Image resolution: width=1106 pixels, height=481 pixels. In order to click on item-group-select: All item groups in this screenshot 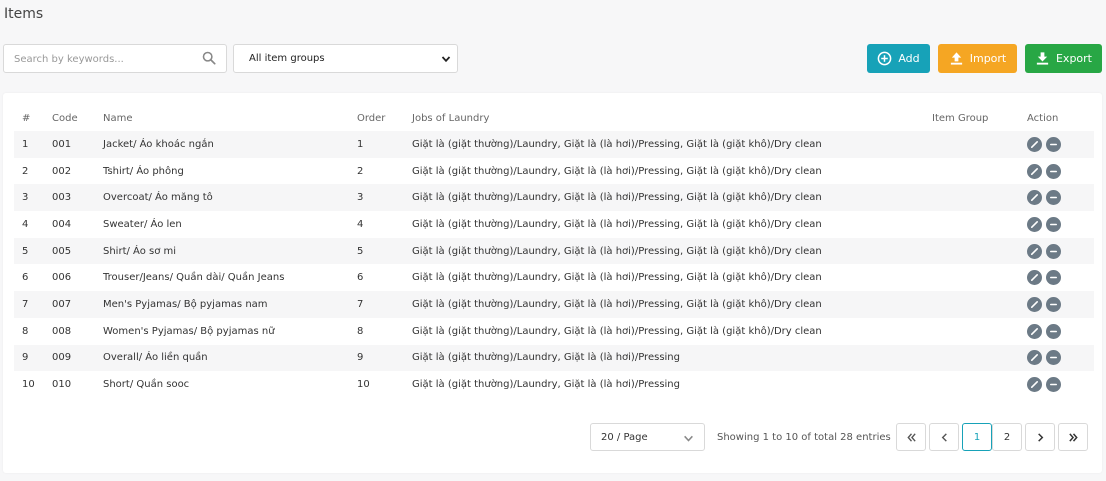, I will do `click(345, 58)`.